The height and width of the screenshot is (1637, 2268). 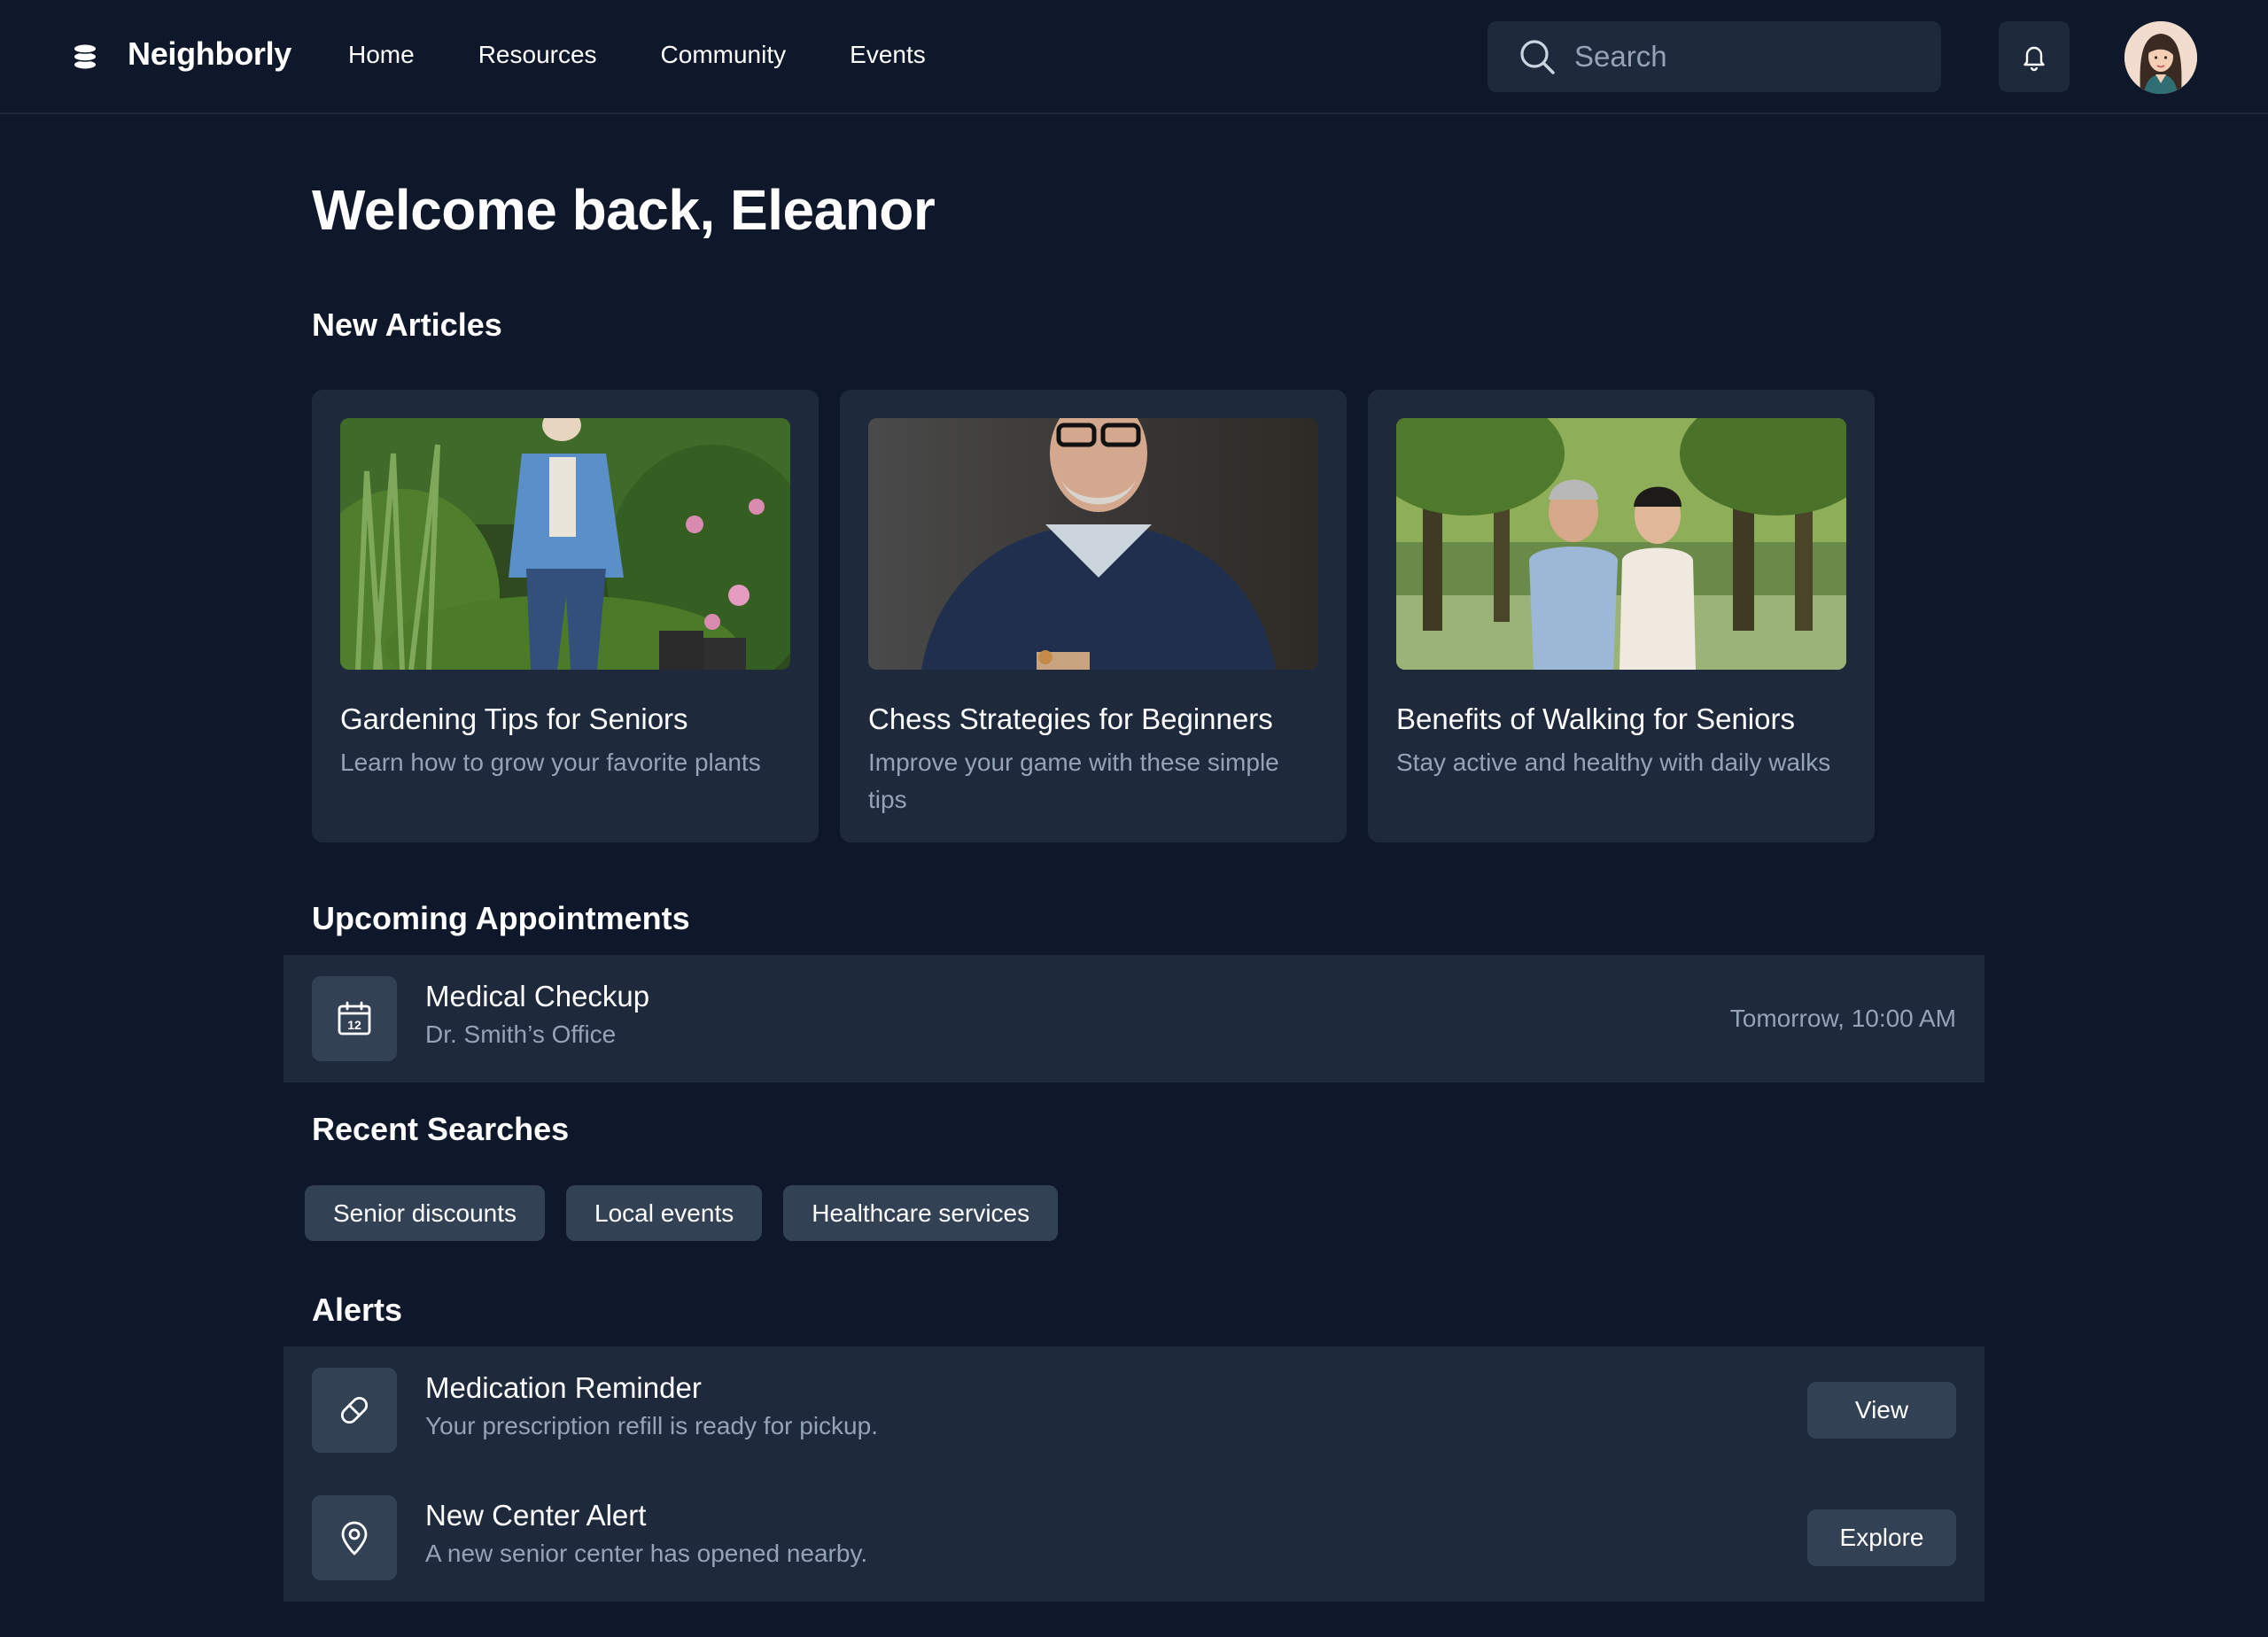 I want to click on nav-home: Home, so click(x=381, y=55).